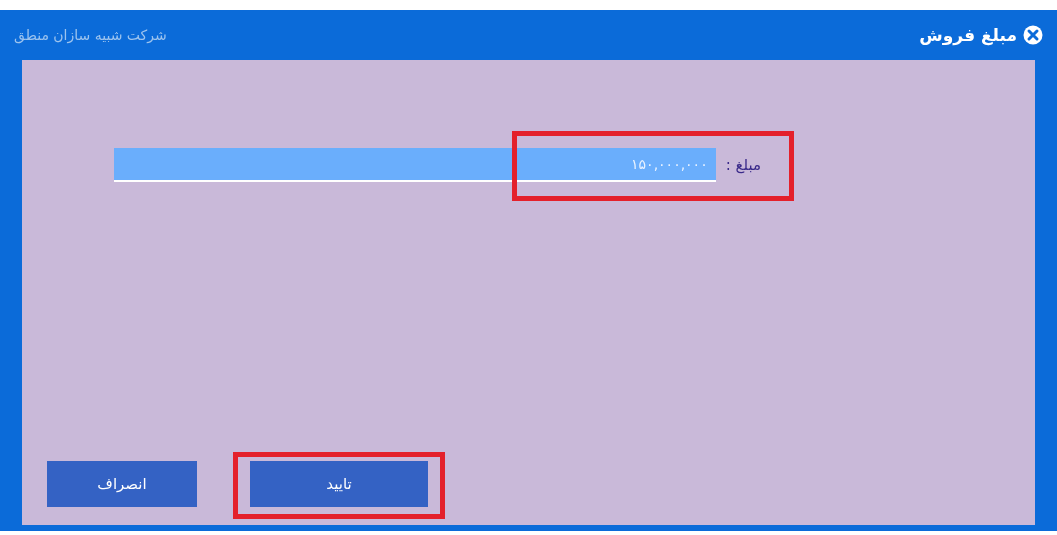 Image resolution: width=1057 pixels, height=535 pixels. Describe the element at coordinates (122, 484) in the screenshot. I see `cancel-button: انصراف` at that location.